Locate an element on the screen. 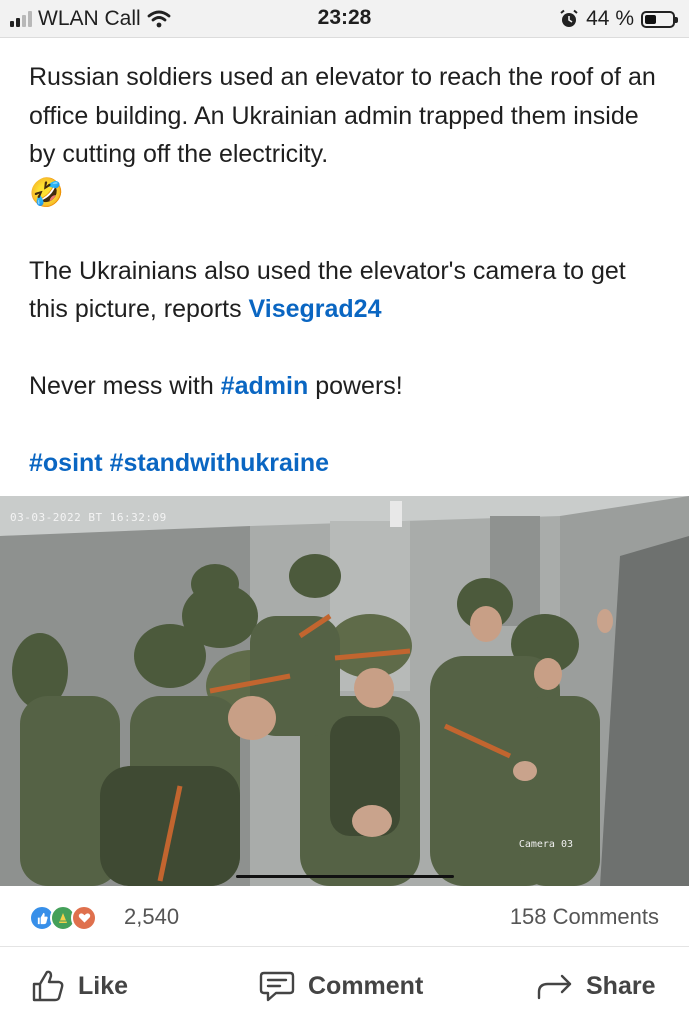 Image resolution: width=689 pixels, height=1024 pixels. comments-count: 158 Comments is located at coordinates (584, 917).